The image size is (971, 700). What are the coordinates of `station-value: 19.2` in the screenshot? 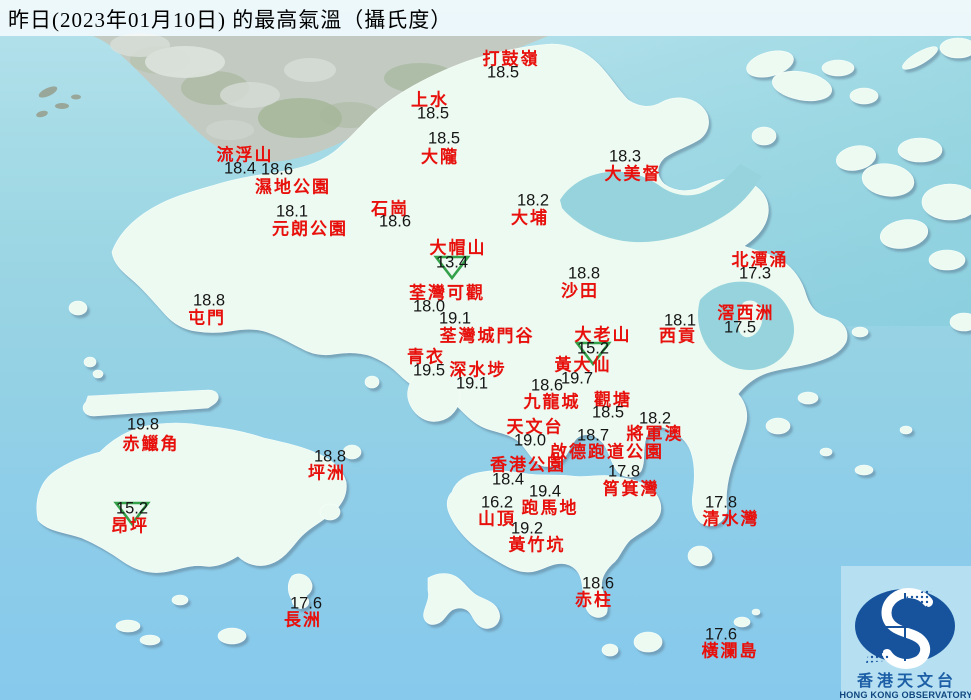 It's located at (527, 528).